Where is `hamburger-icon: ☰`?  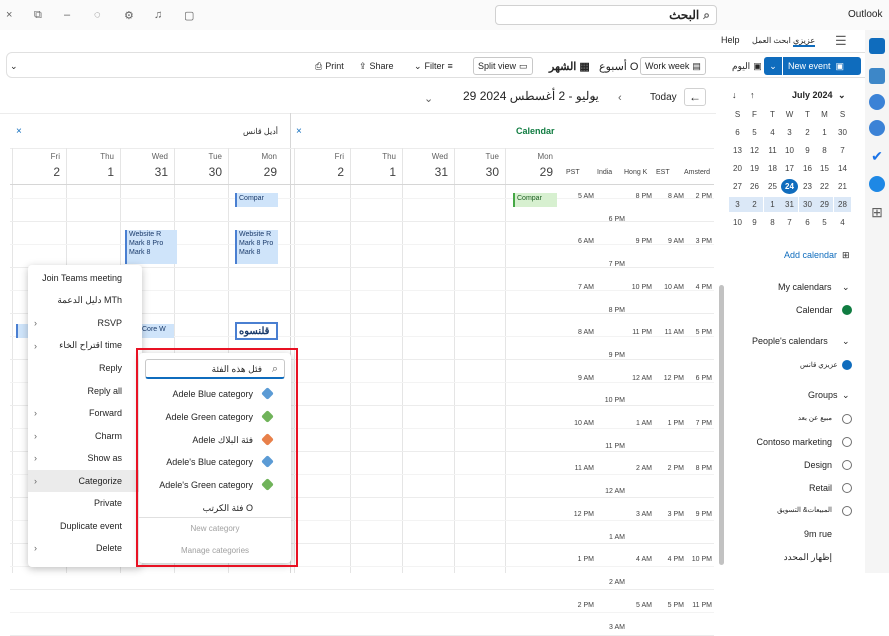 hamburger-icon: ☰ is located at coordinates (841, 41).